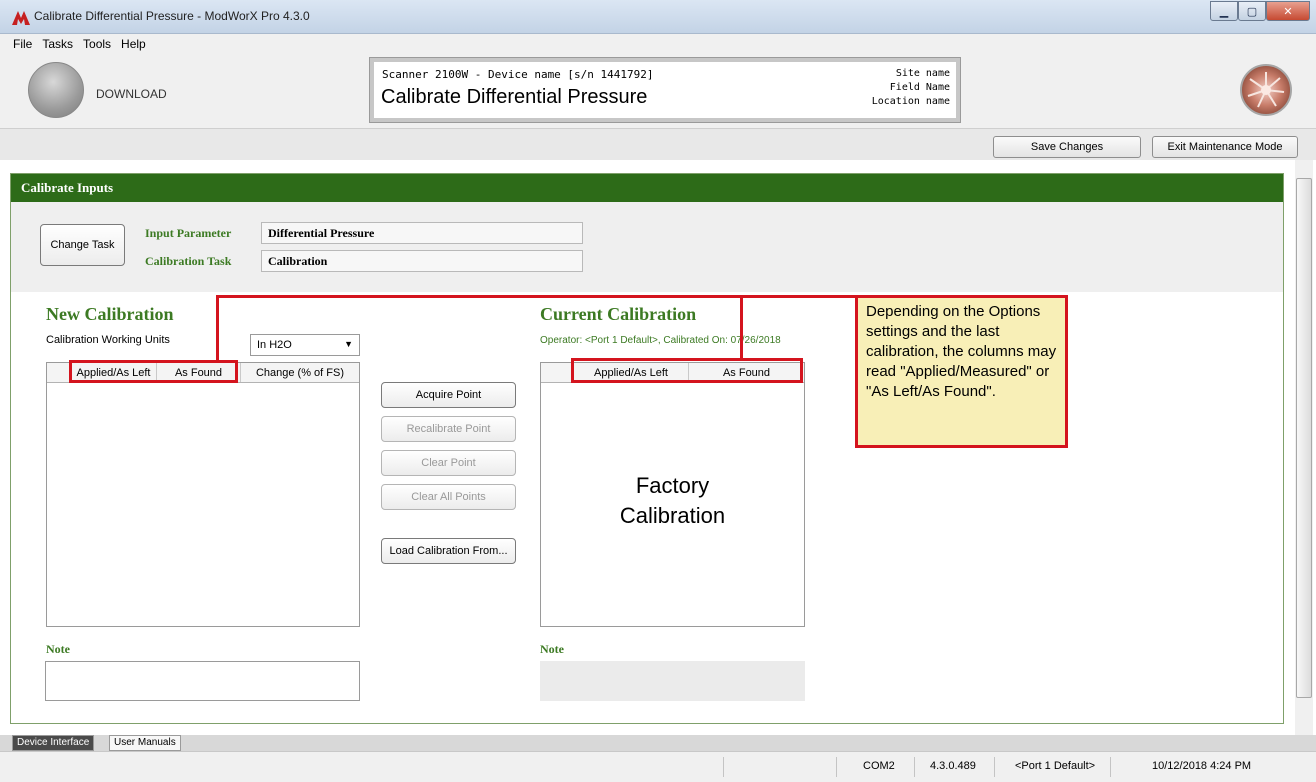  What do you see at coordinates (799, 296) in the screenshot?
I see `highlight-connector-top` at bounding box center [799, 296].